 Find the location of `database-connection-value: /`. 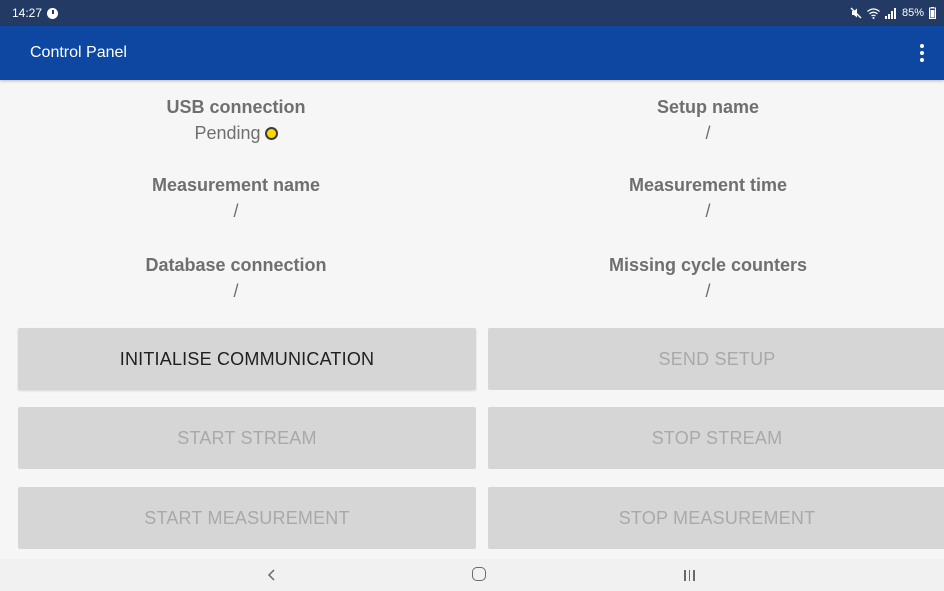

database-connection-value: / is located at coordinates (236, 291).